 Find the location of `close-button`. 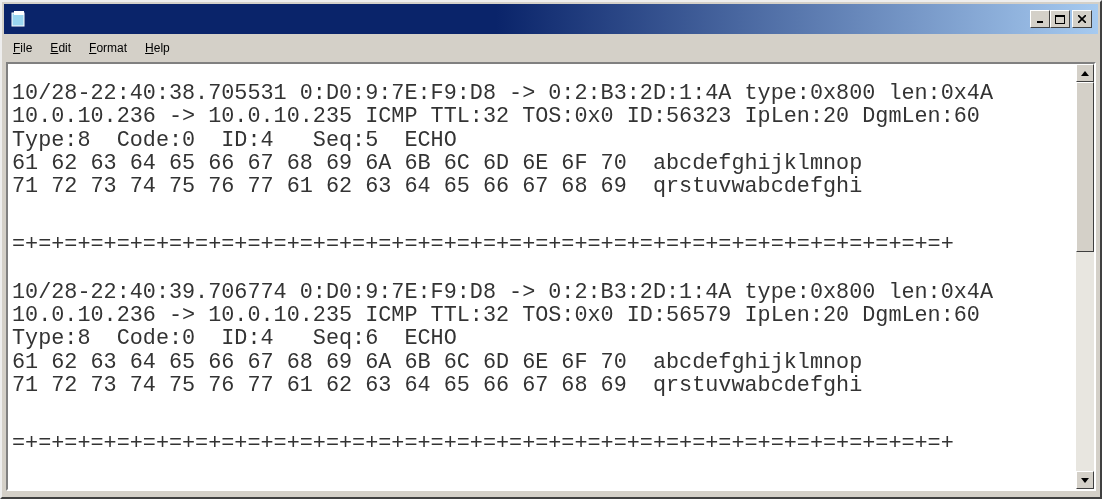

close-button is located at coordinates (1082, 19).